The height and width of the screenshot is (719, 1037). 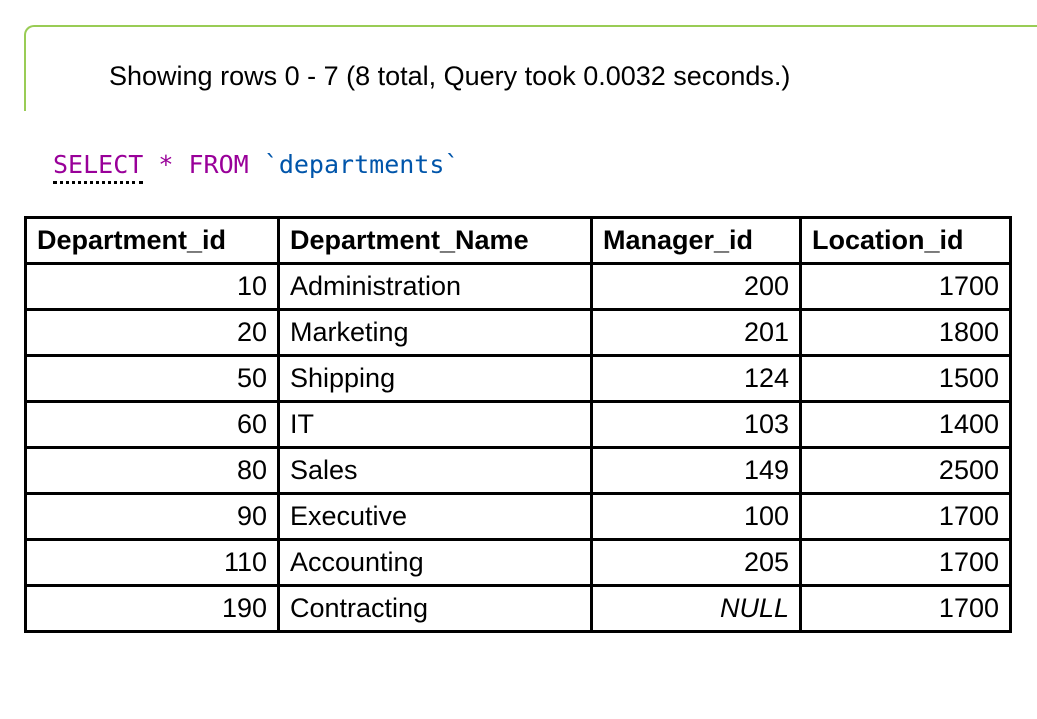 I want to click on table-row: 60 IT 103 1400, so click(x=518, y=424).